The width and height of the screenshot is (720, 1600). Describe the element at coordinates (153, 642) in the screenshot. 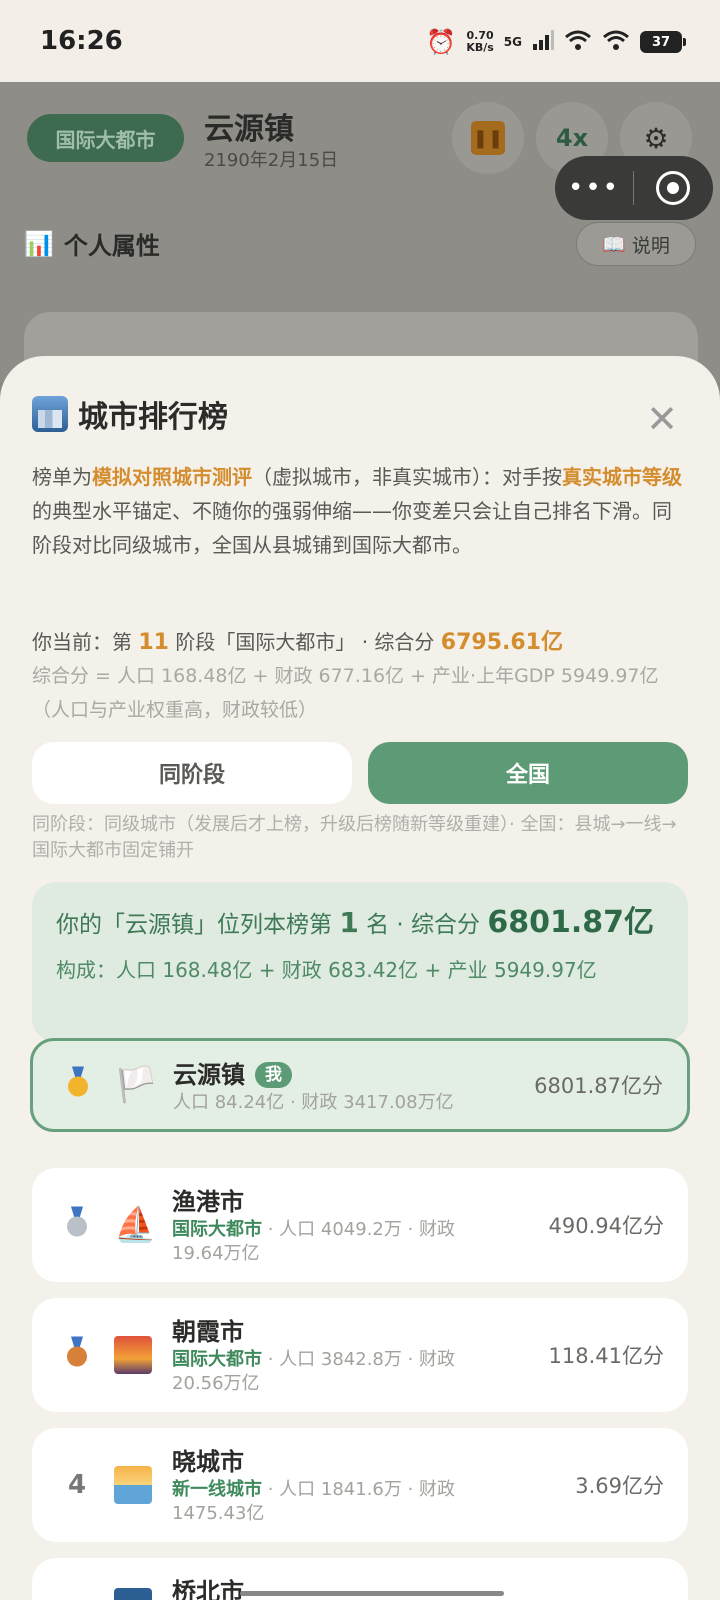

I see `current-stage-number: 11` at that location.